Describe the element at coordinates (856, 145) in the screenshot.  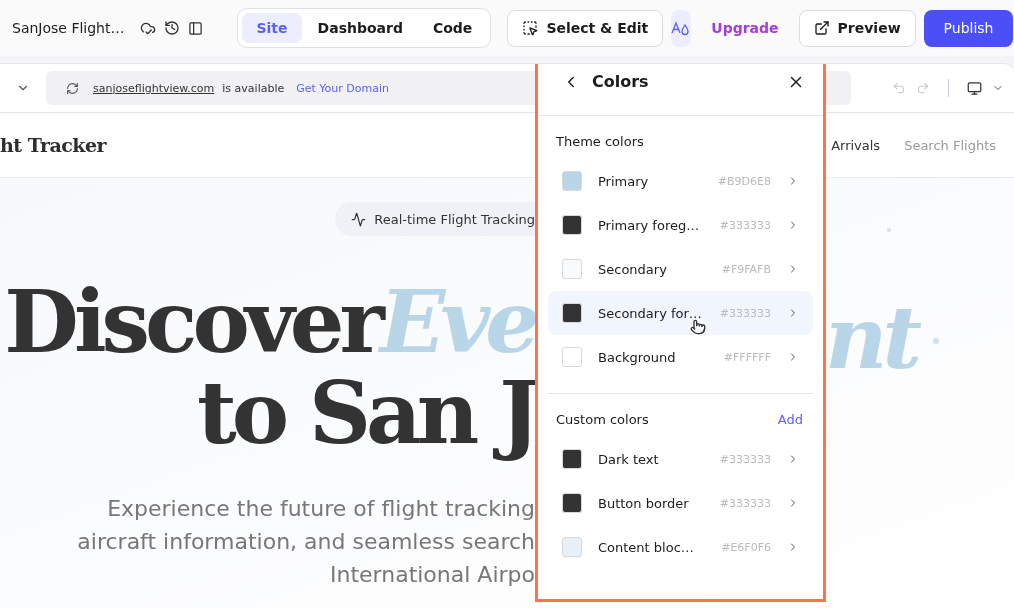
I see `nav-link: Arrivals` at that location.